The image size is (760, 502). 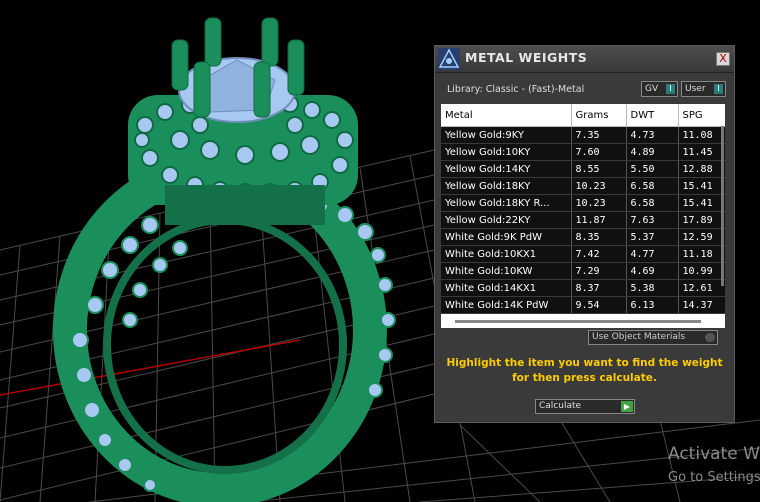 I want to click on table-row: Yellow Gold:18KY 10.23 6.58 15.41, so click(x=583, y=186).